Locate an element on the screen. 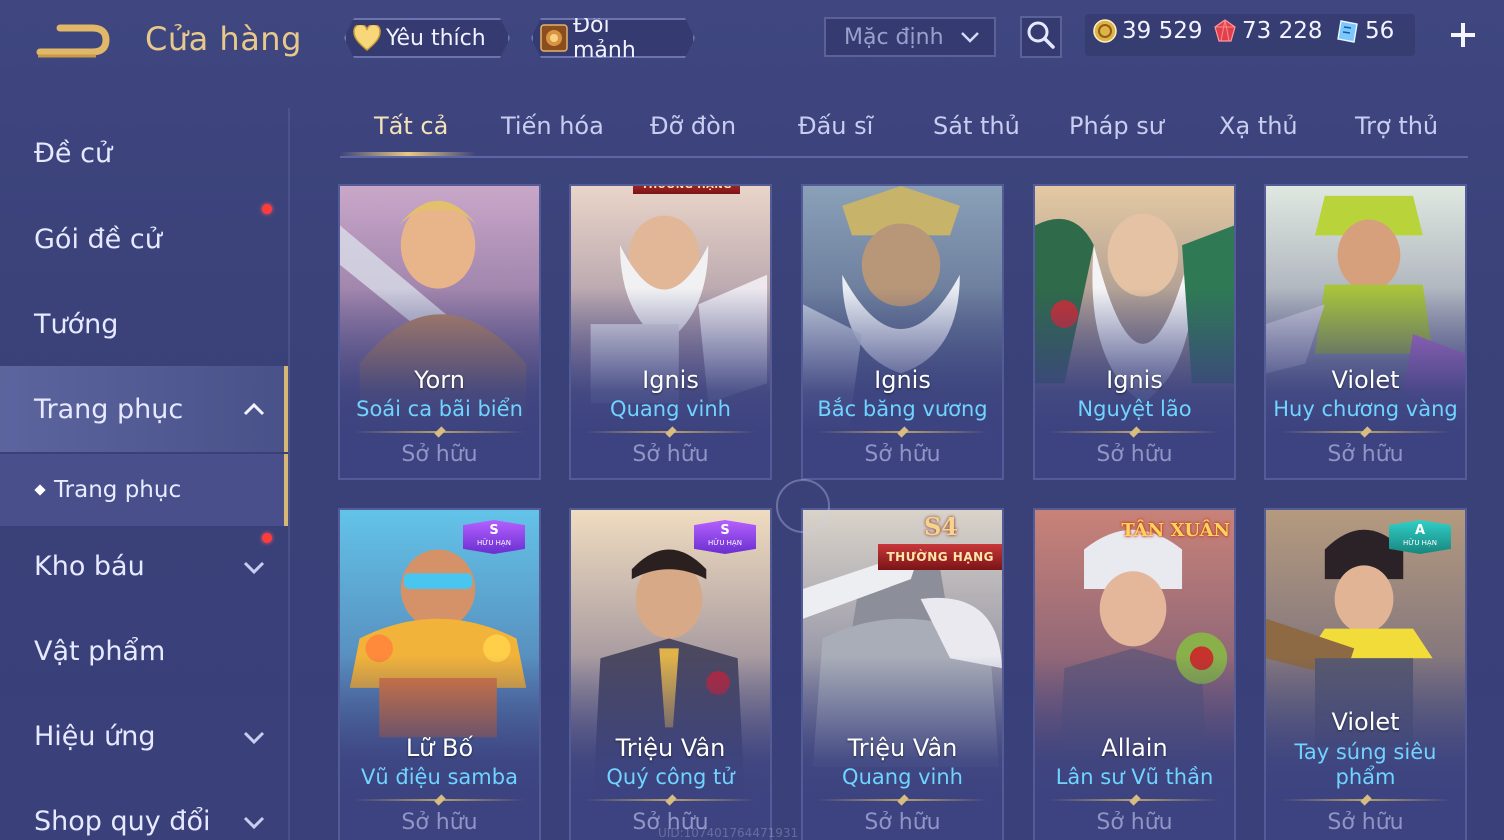  sidebar-item-heroes: Tướng is located at coordinates (144, 324).